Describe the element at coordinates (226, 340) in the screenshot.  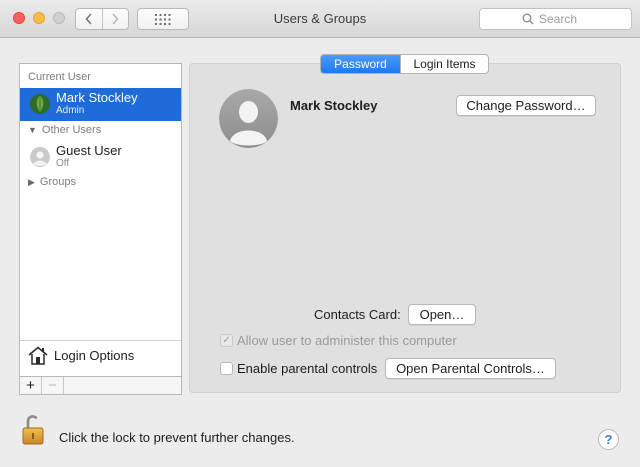
I see `allow-admin-checkbox: ✓` at that location.